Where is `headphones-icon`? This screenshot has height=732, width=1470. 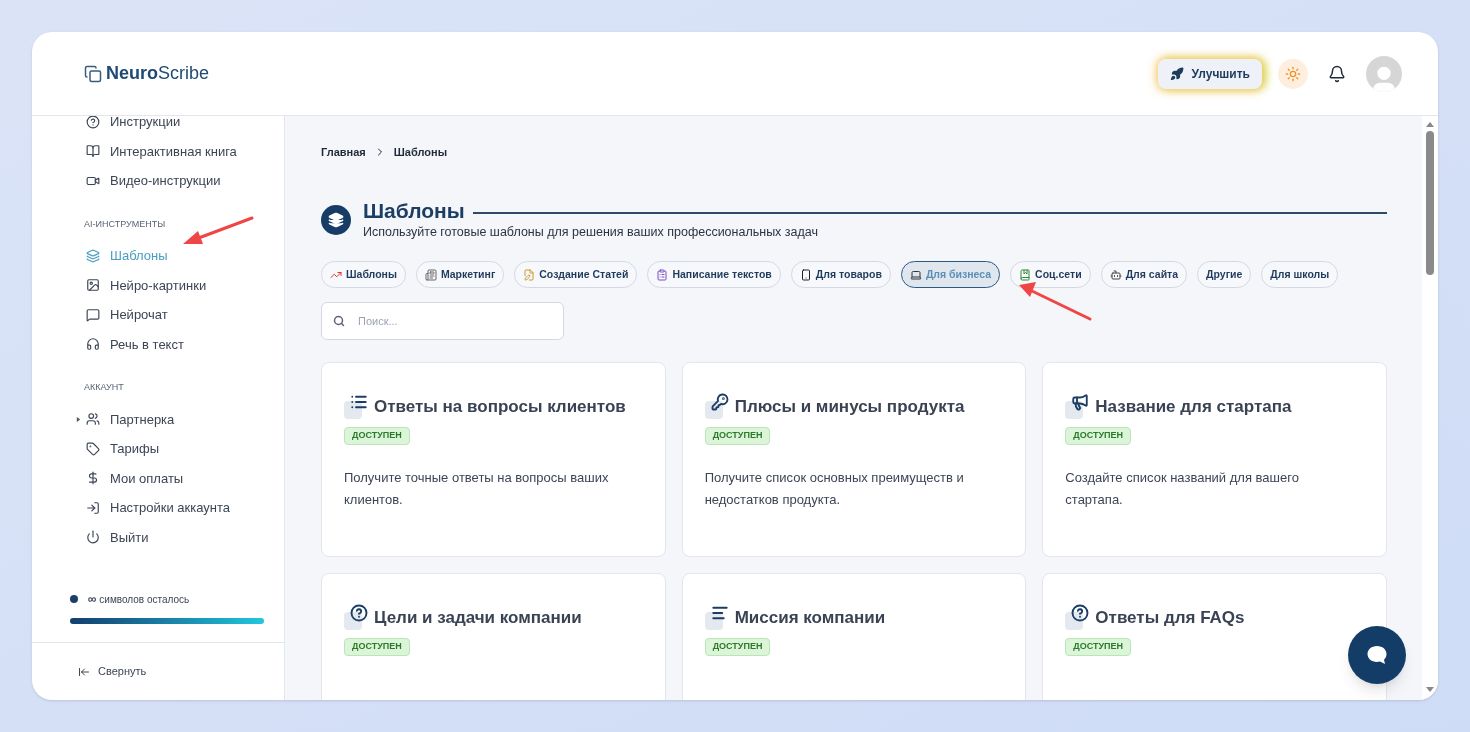
headphones-icon is located at coordinates (93, 344).